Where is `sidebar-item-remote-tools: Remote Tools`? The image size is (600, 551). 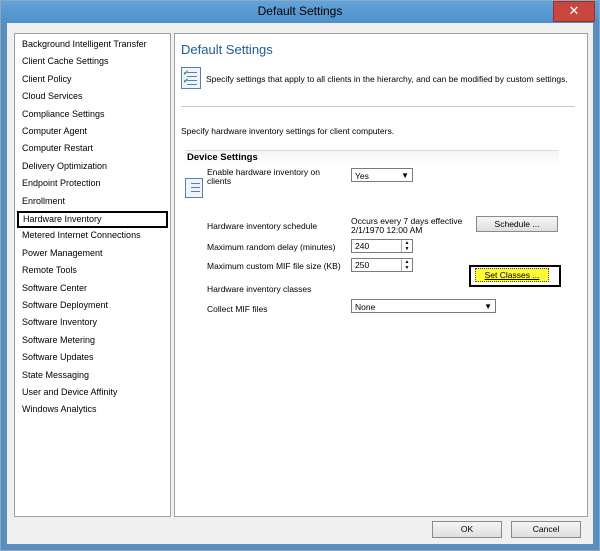
sidebar-item-remote-tools: Remote Tools is located at coordinates (91, 270).